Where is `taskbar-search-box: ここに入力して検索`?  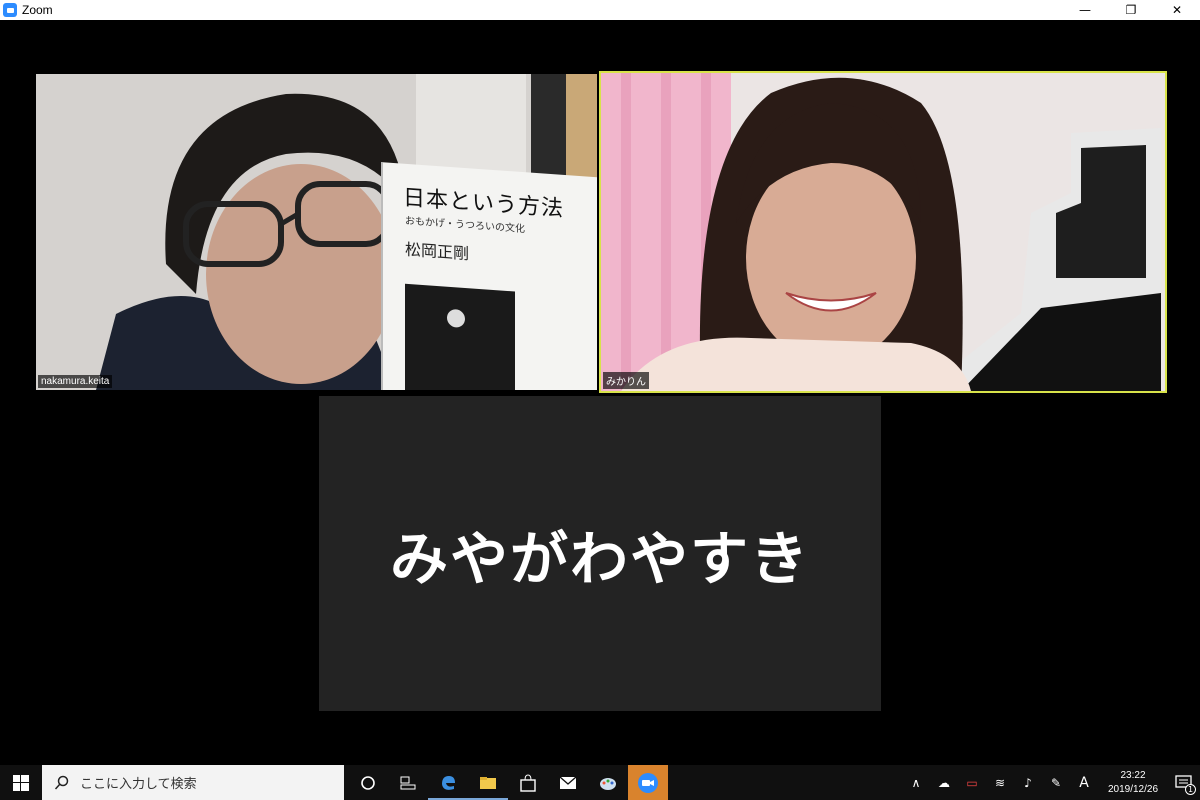
taskbar-search-box: ここに入力して検索 is located at coordinates (193, 782).